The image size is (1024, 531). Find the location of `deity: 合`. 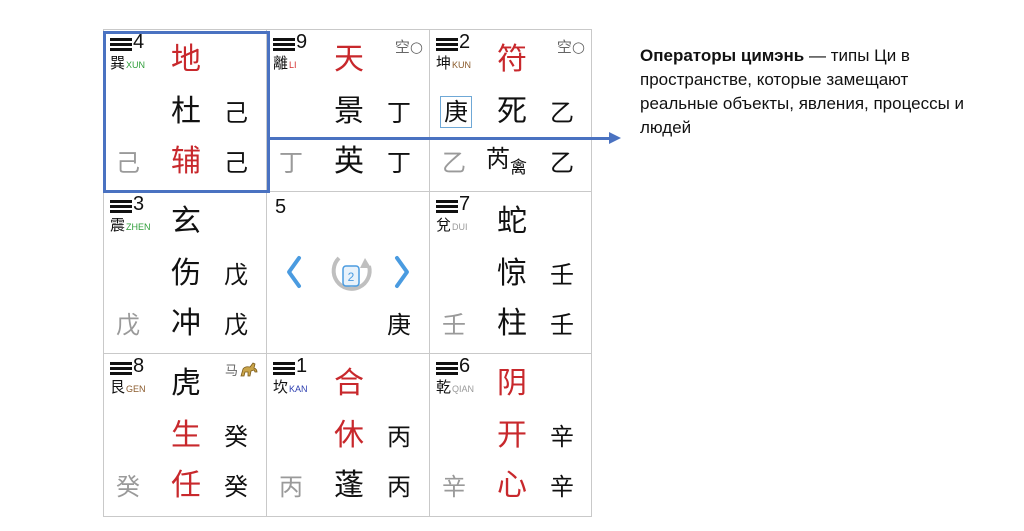

deity: 合 is located at coordinates (349, 383).